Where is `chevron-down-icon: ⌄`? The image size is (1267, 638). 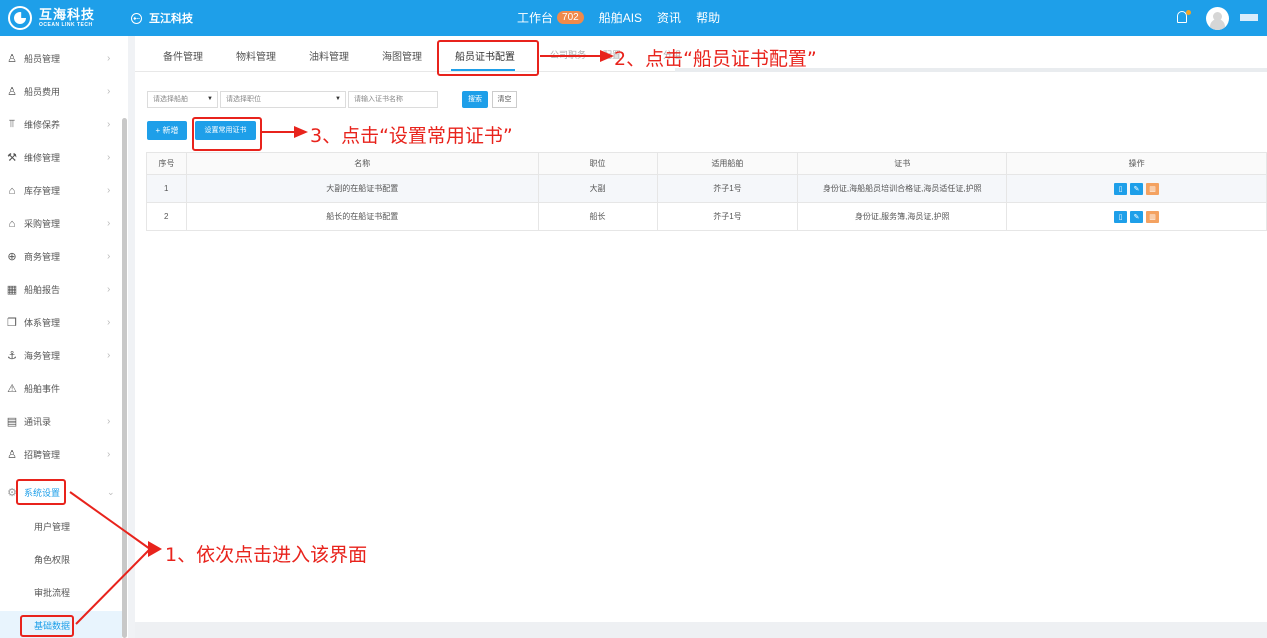 chevron-down-icon: ⌄ is located at coordinates (111, 492).